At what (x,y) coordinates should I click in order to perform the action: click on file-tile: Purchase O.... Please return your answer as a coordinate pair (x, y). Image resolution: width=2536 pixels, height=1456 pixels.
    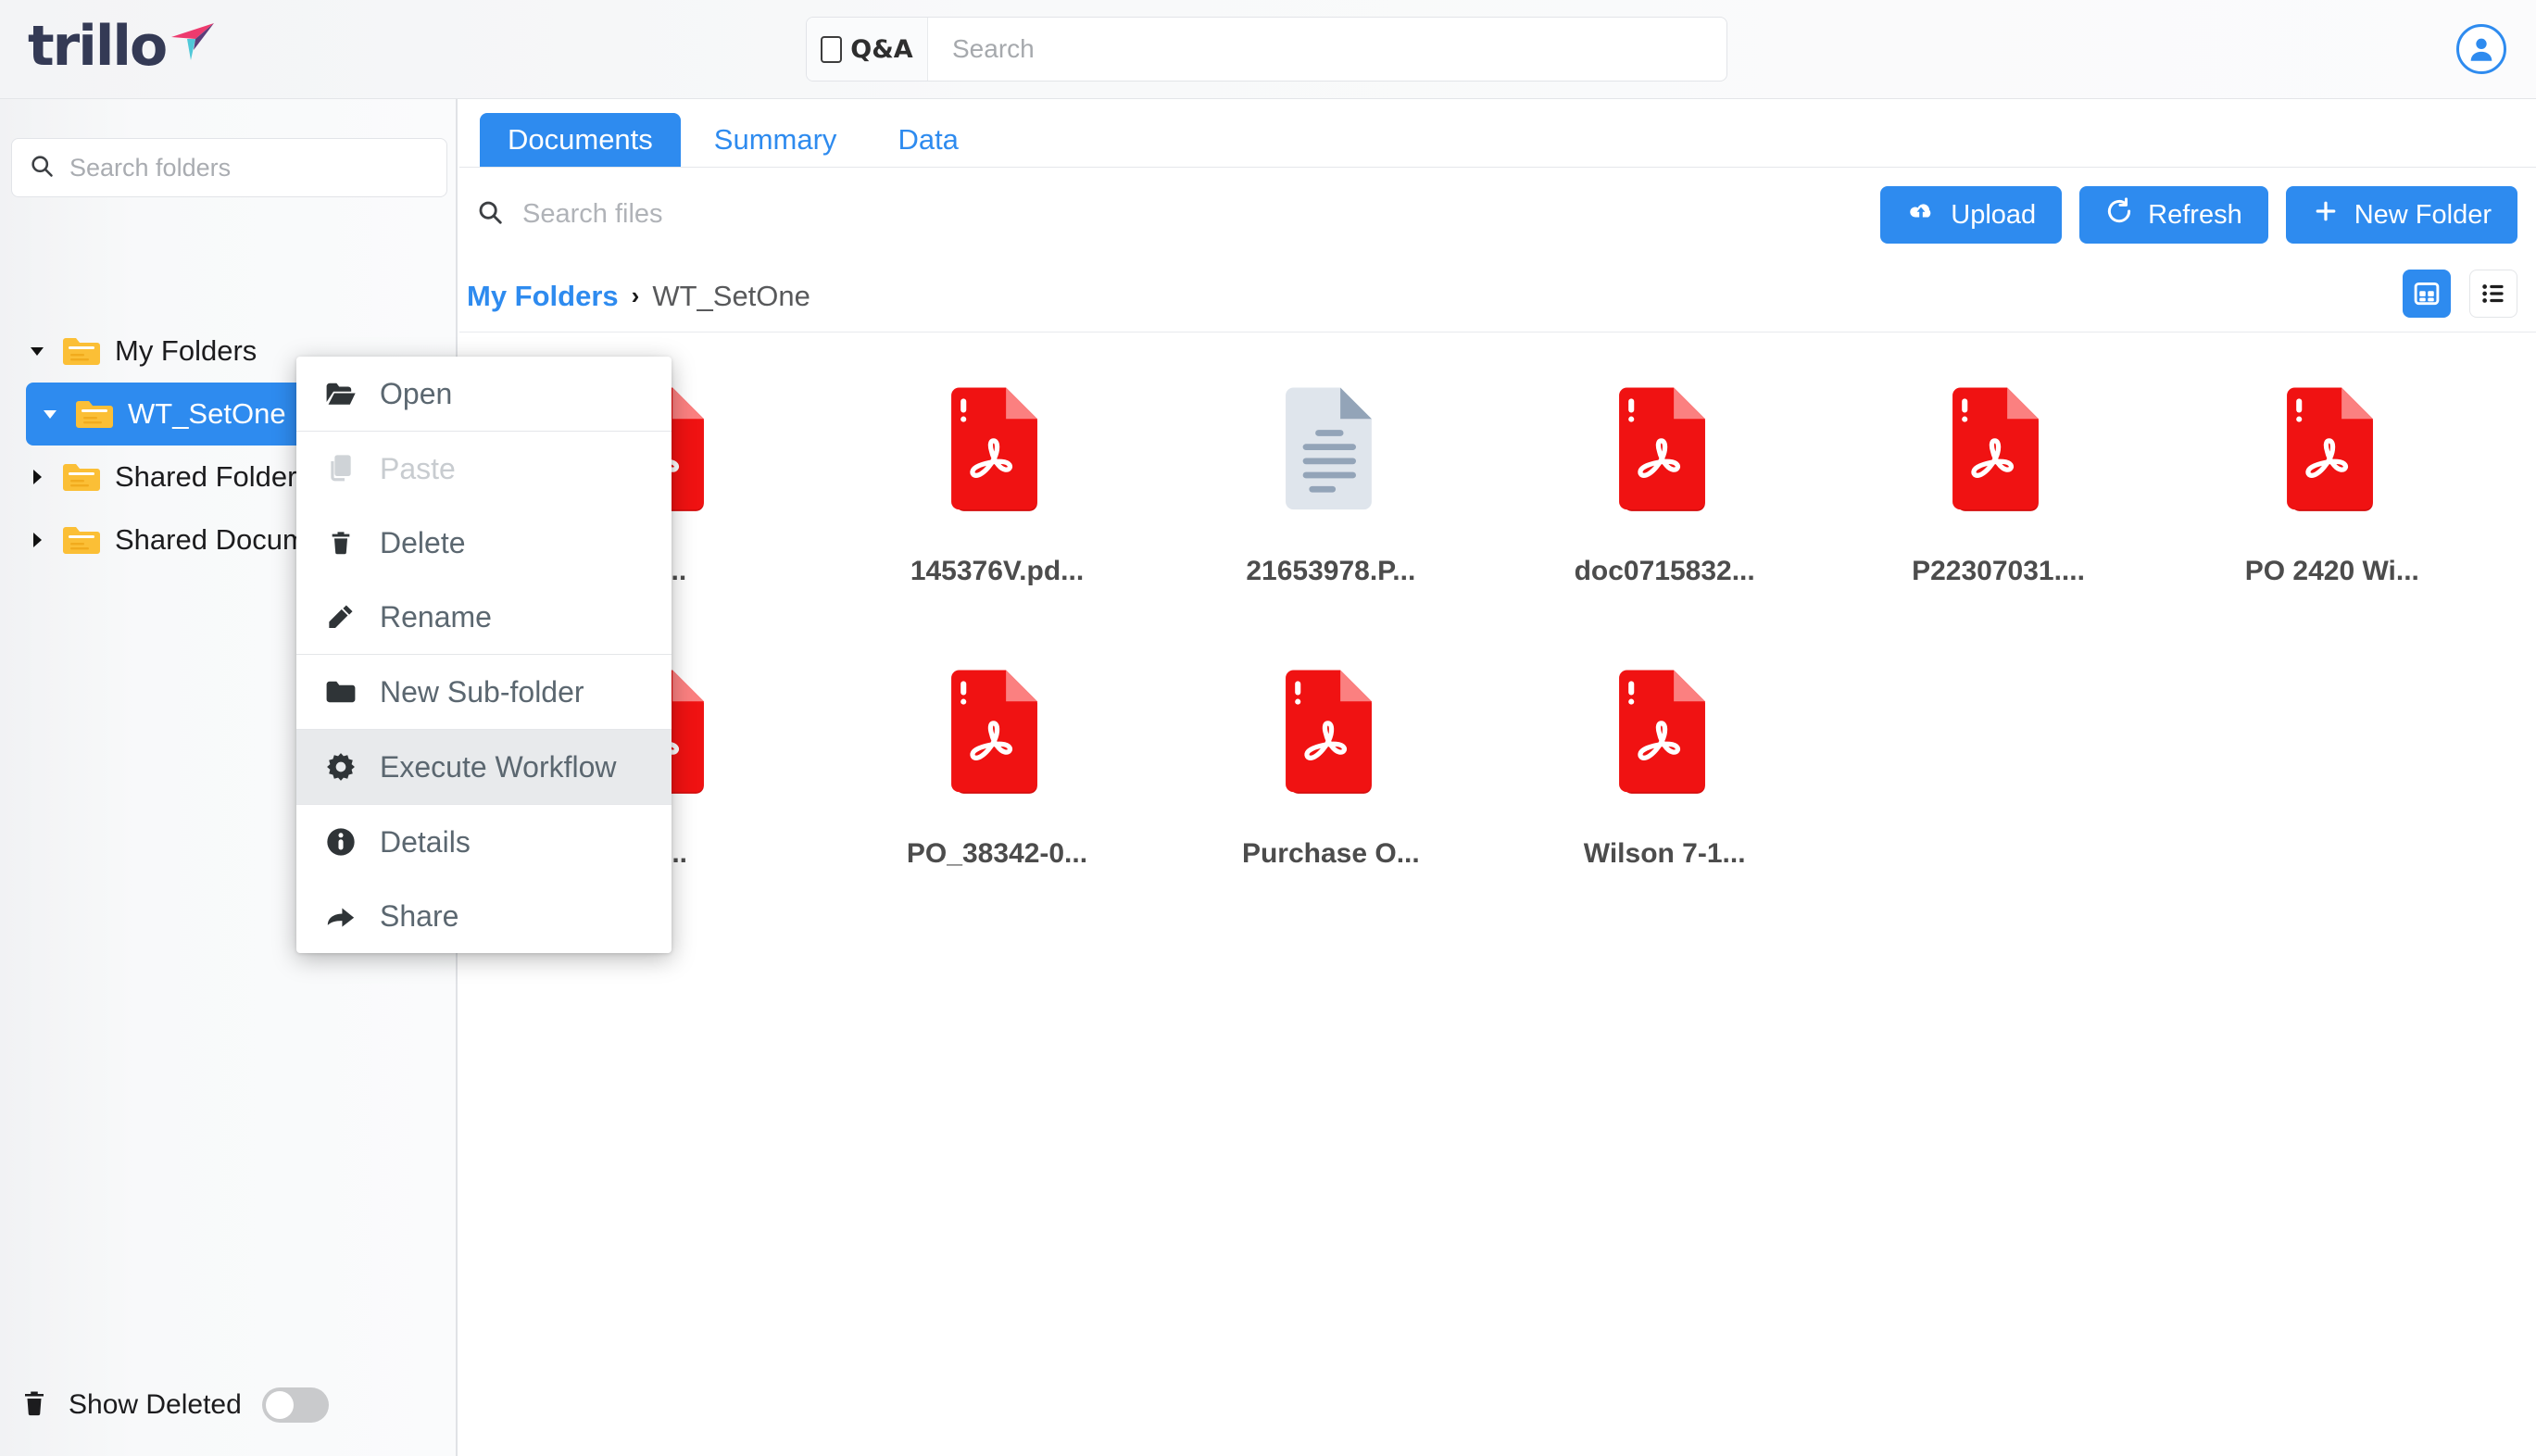
    Looking at the image, I should click on (1331, 774).